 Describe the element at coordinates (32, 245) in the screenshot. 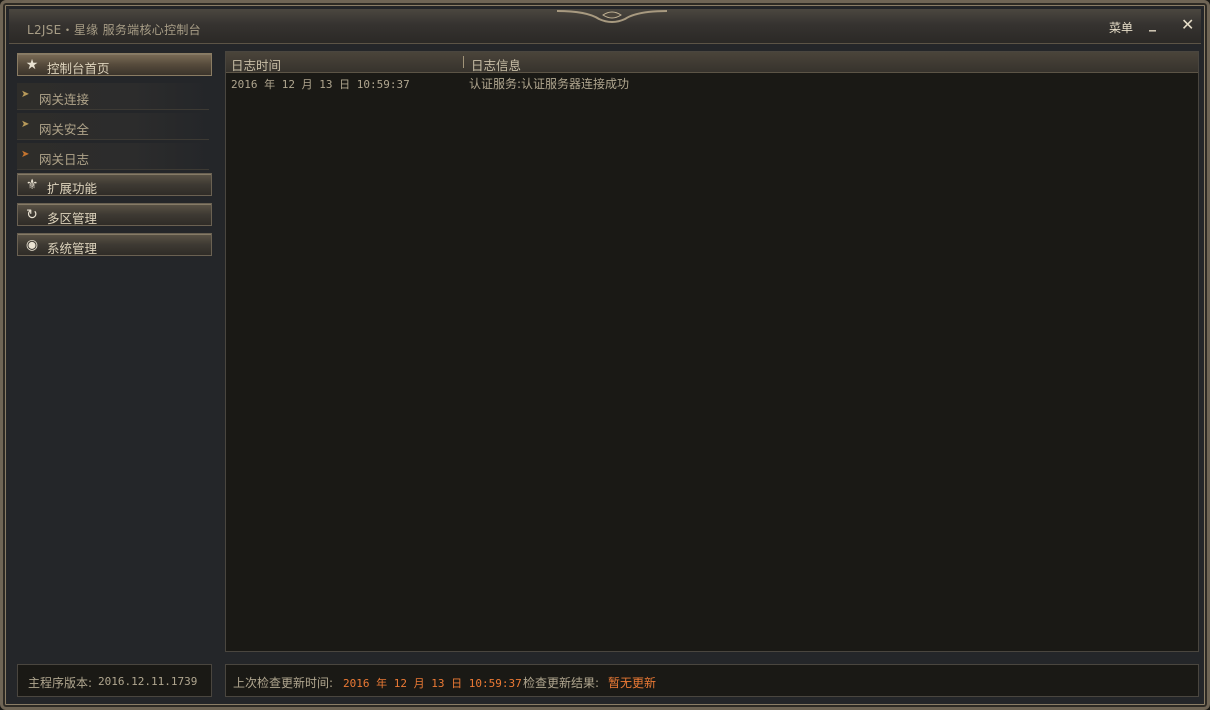

I see `eye-icon: ◉` at that location.